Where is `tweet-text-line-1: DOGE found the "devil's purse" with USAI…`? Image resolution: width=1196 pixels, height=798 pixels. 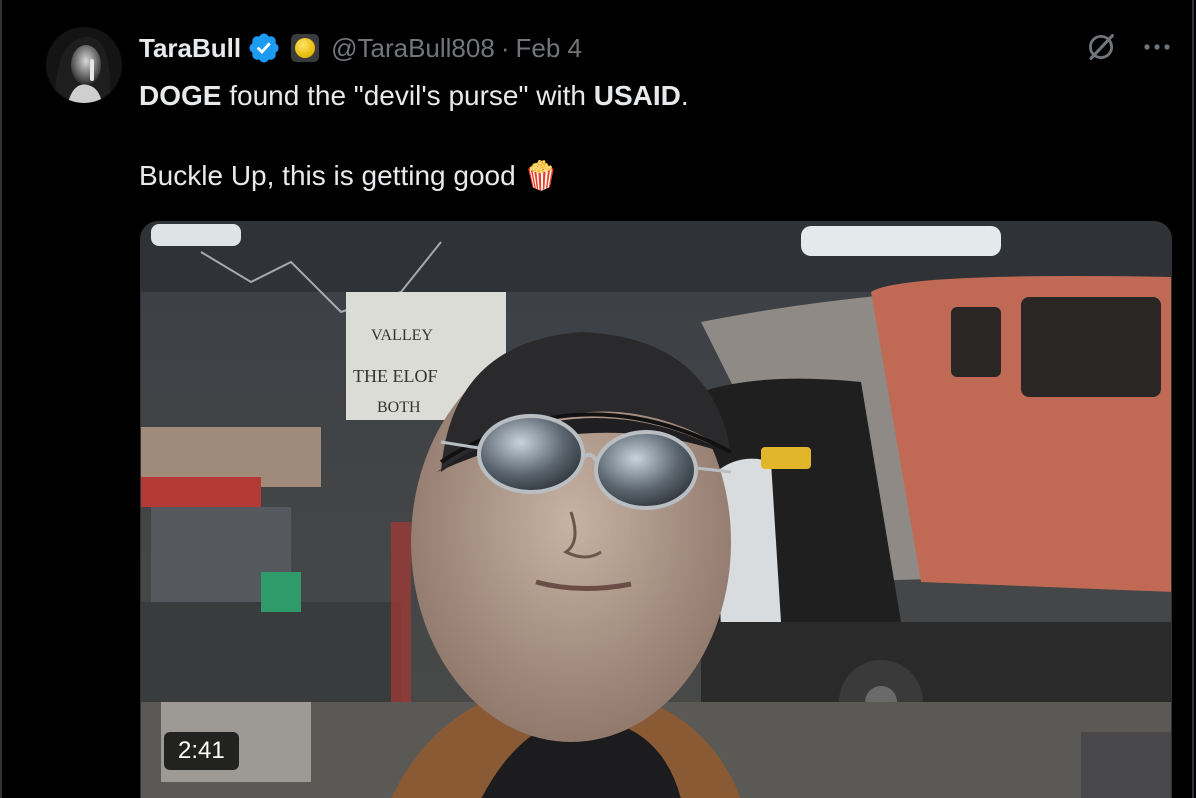 tweet-text-line-1: DOGE found the "devil's purse" with USAI… is located at coordinates (414, 96).